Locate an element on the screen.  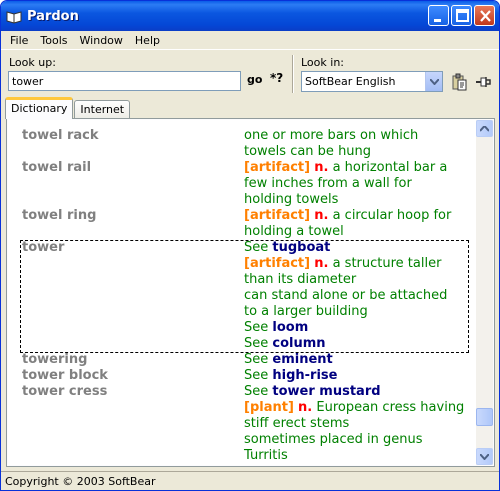
lookup-panel: Look up: go *? Look in: SoftBear English is located at coordinates (250, 73).